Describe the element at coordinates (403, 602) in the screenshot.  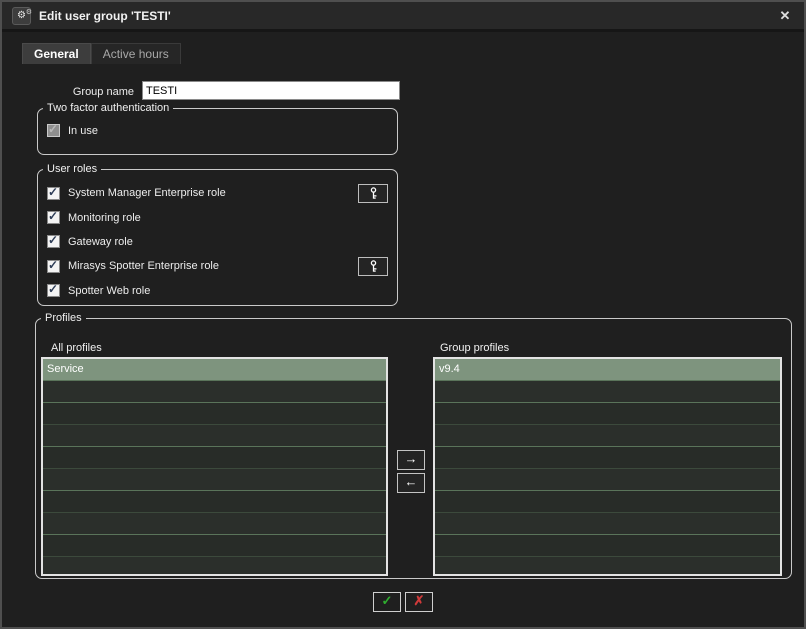
I see `footer-buttons: ✓ ✗` at that location.